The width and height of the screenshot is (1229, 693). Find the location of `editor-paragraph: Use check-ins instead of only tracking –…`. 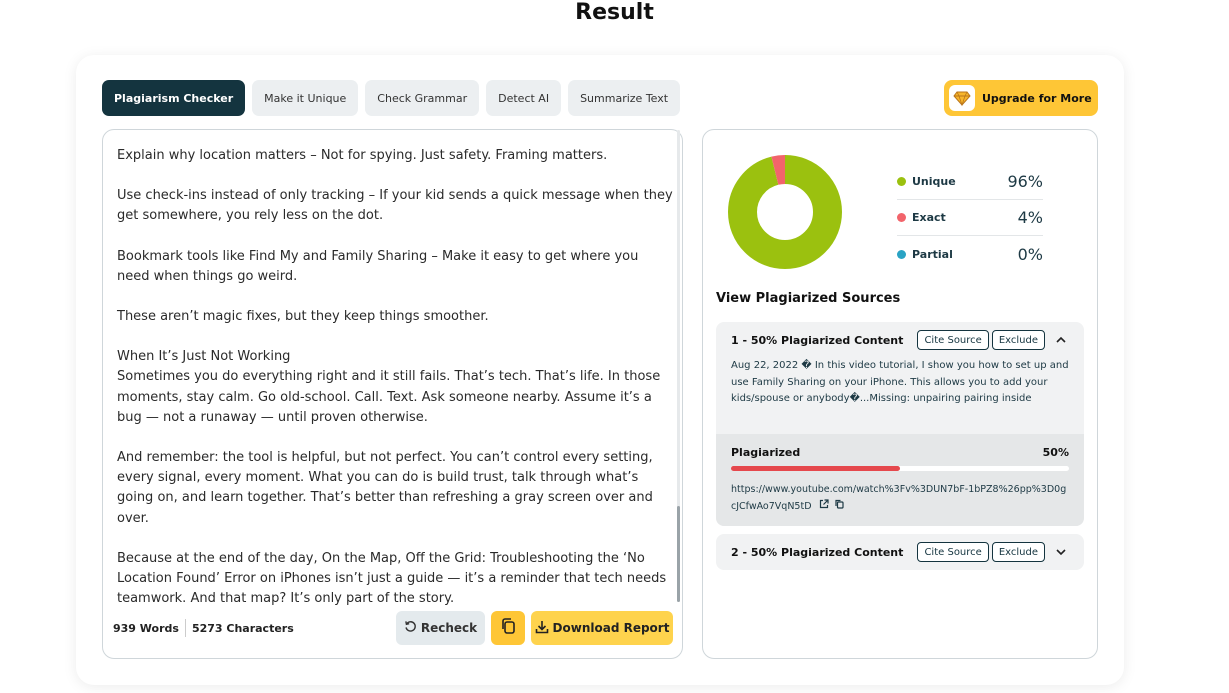

editor-paragraph: Use check-ins instead of only tracking –… is located at coordinates (395, 206).